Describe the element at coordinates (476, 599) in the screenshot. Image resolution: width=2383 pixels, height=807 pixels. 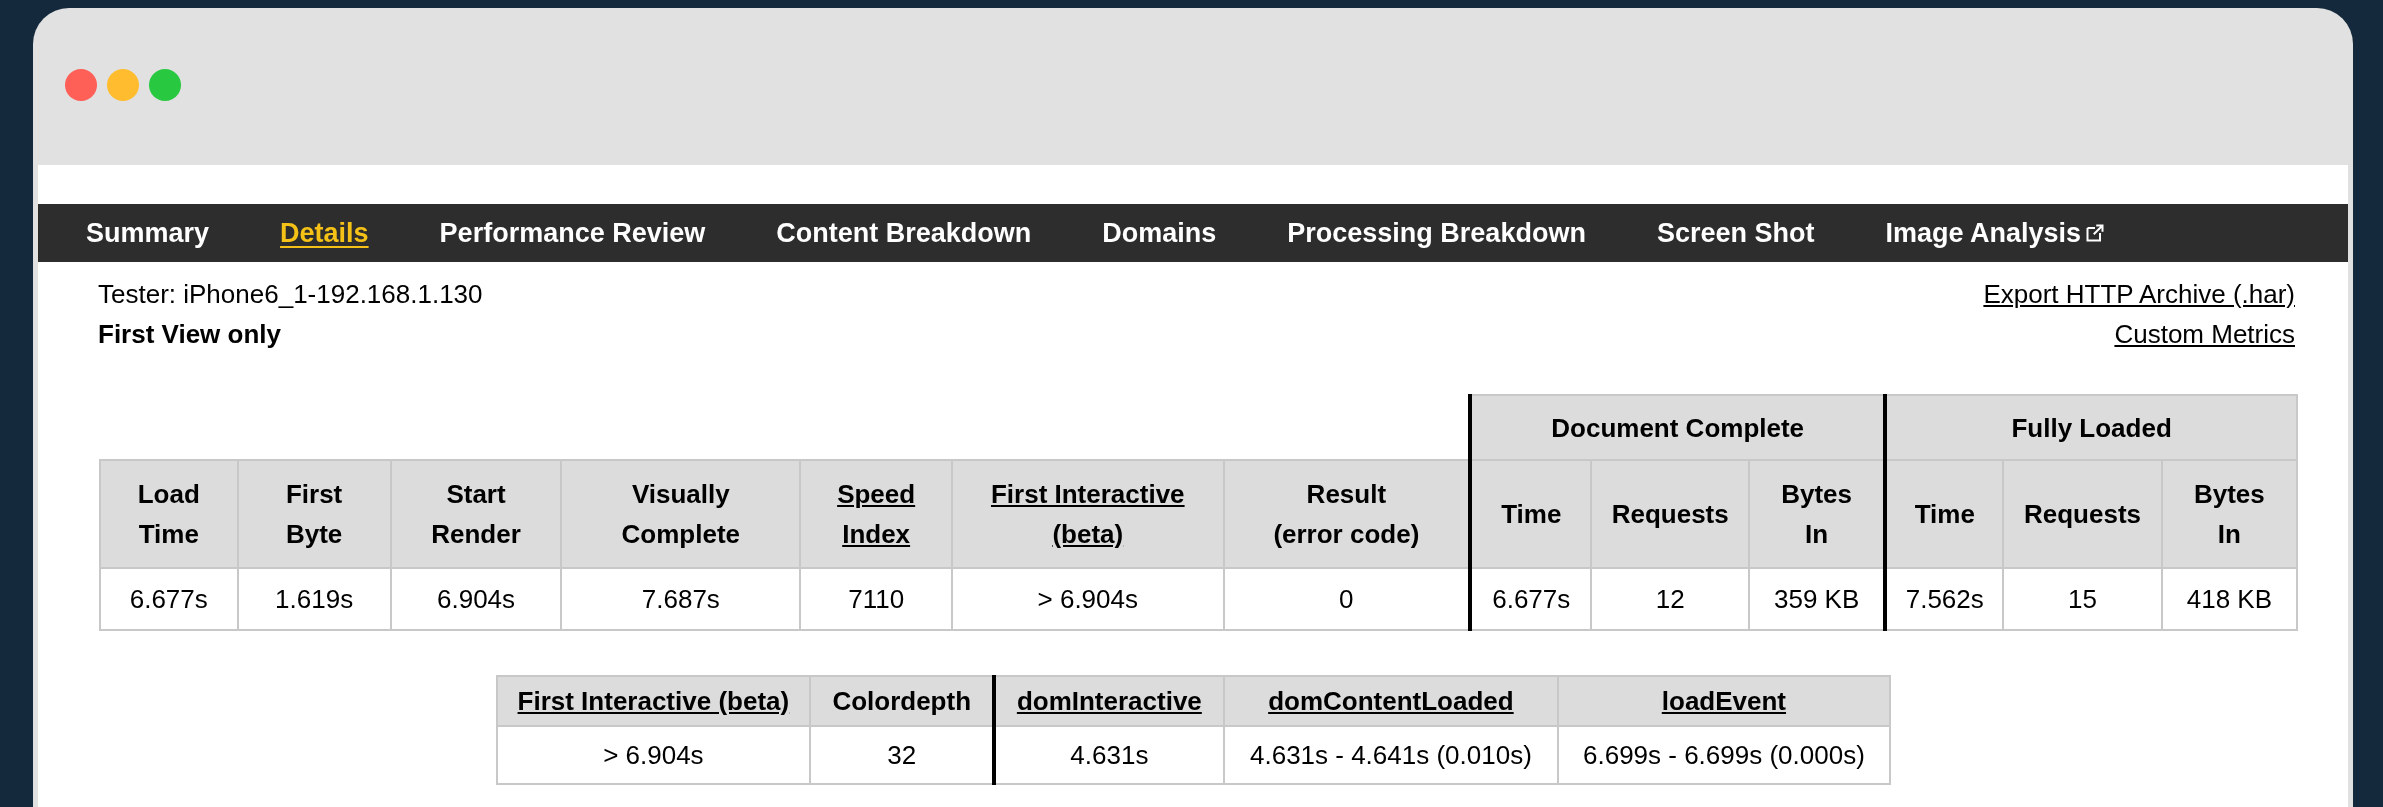
I see `table-cell: 6.904s` at that location.